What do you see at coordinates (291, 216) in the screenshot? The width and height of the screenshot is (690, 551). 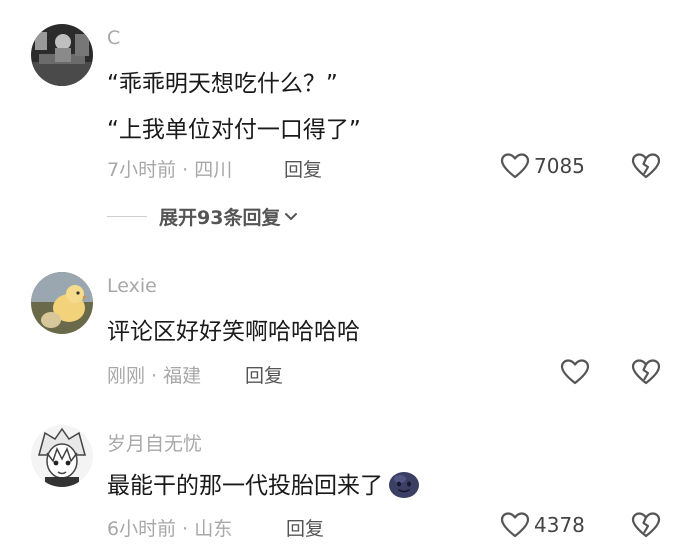 I see `chevron-down-icon` at bounding box center [291, 216].